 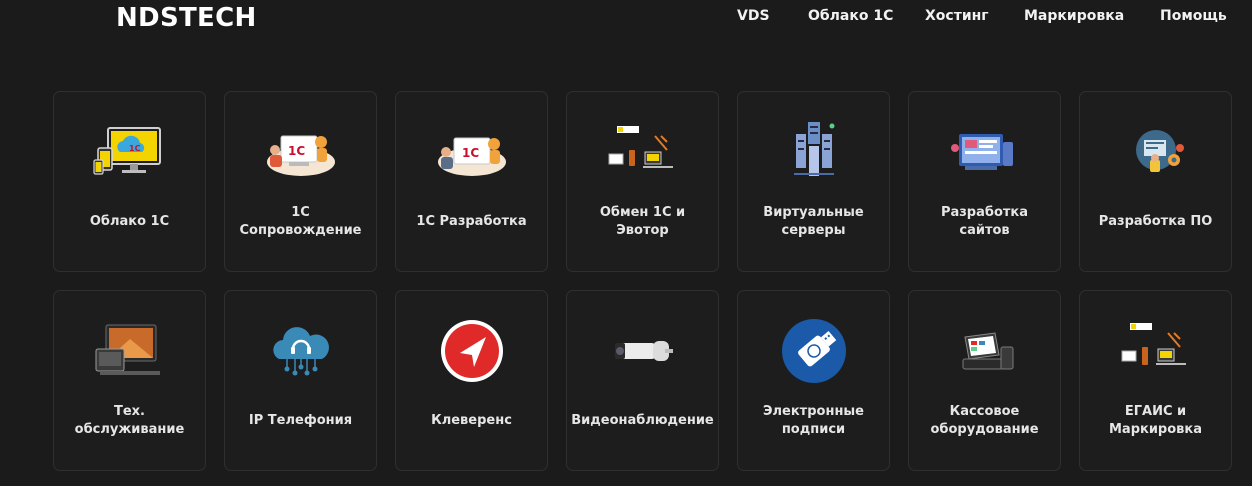 I want to click on service-card-1c-development: 1С 1С Разработка, so click(x=471, y=181).